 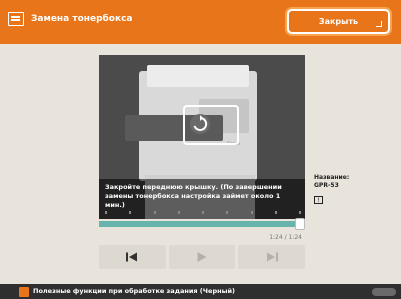 What do you see at coordinates (285, 237) in the screenshot?
I see `time-display: 1:24 / 1:24` at bounding box center [285, 237].